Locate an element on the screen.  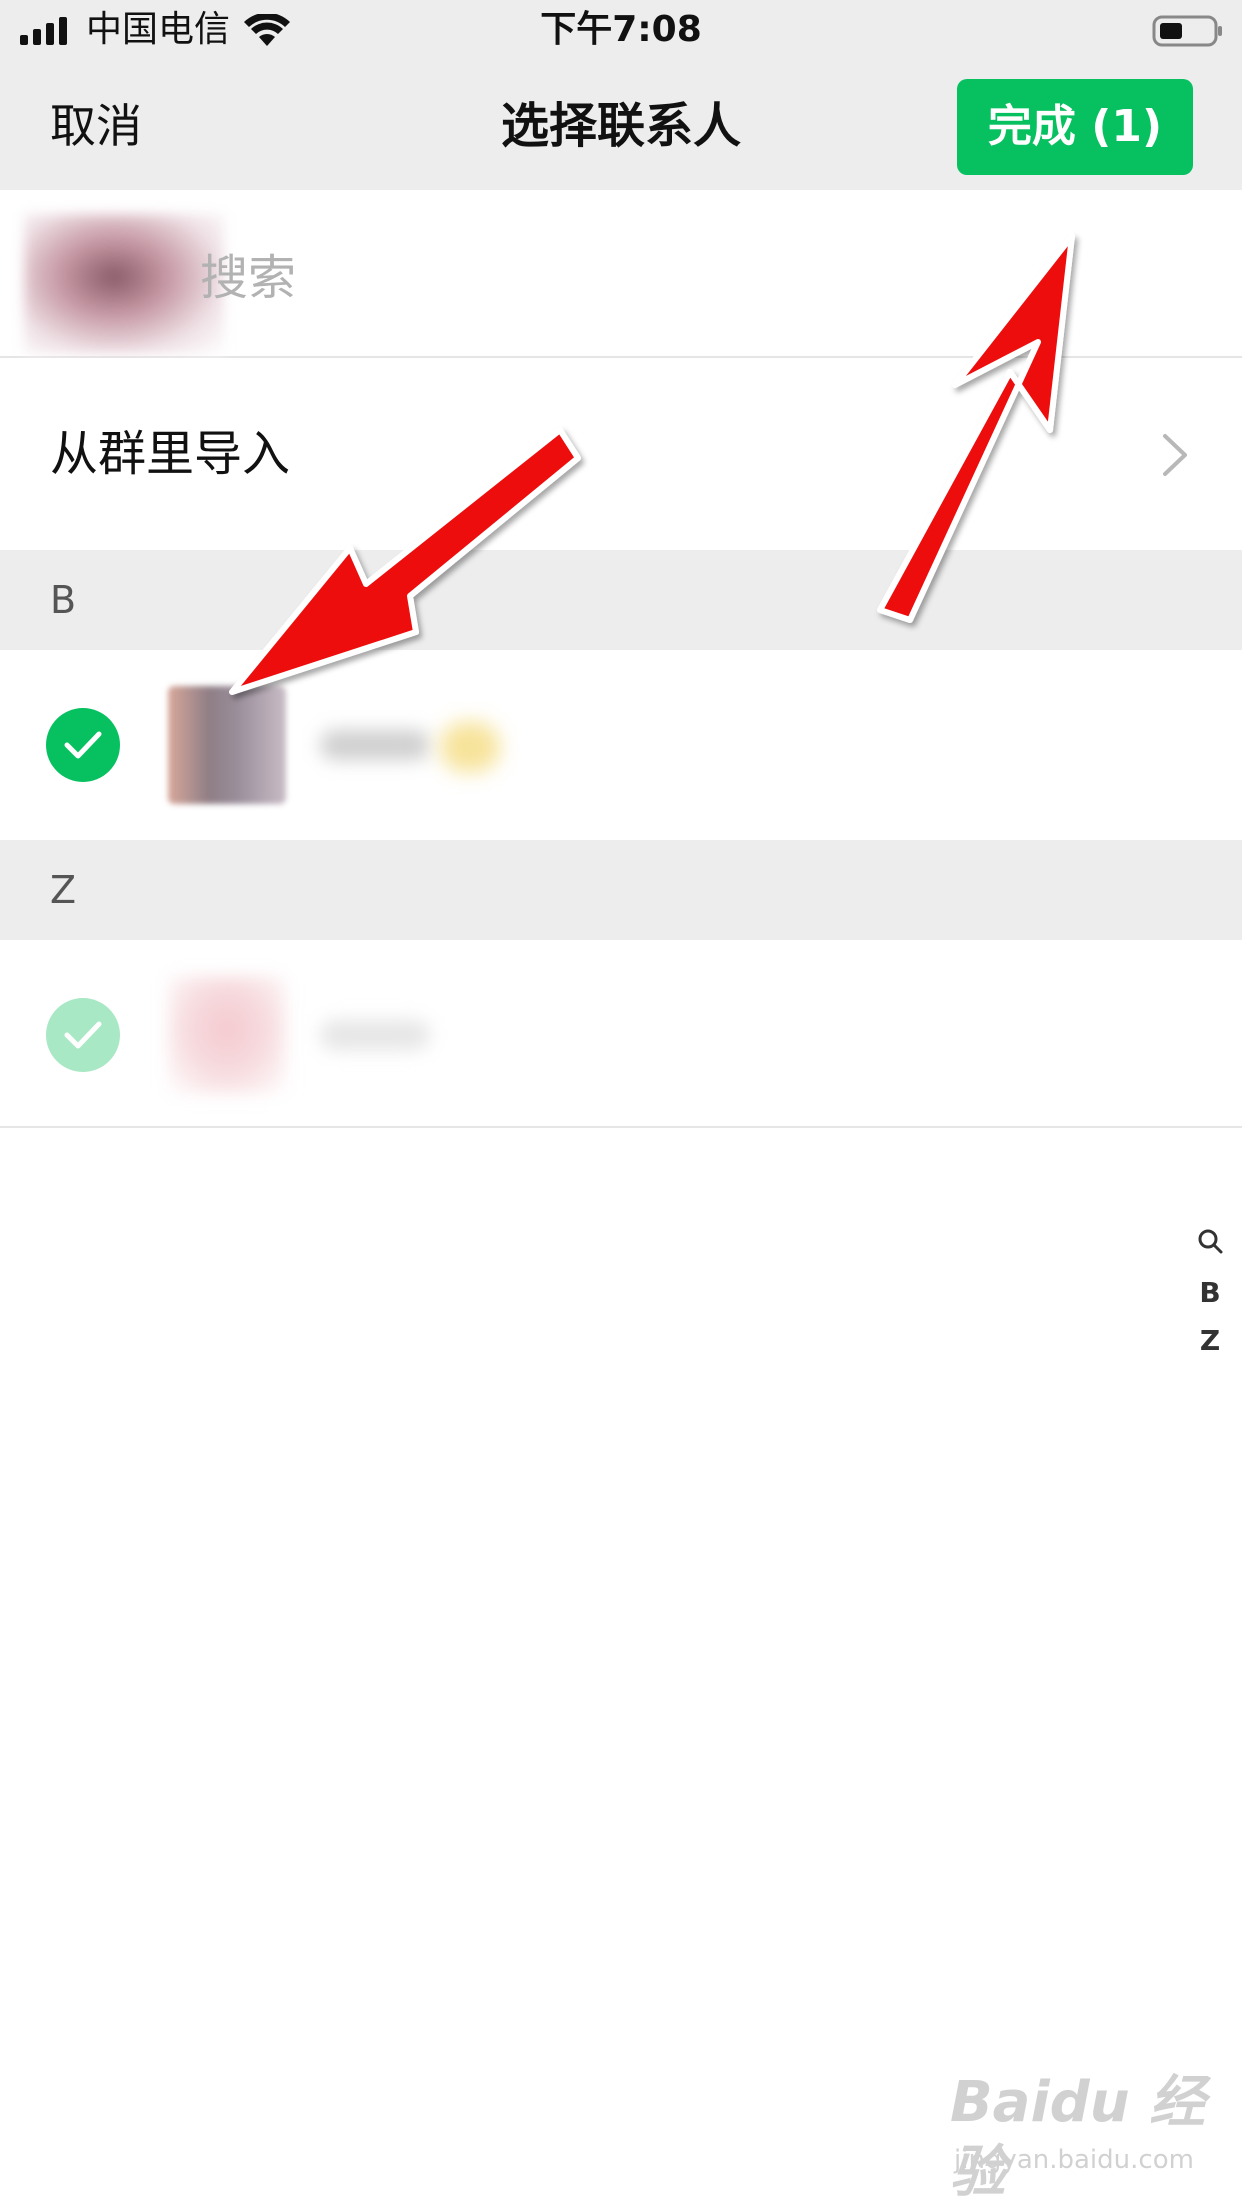
done-button: 完成 (1) is located at coordinates (1075, 127).